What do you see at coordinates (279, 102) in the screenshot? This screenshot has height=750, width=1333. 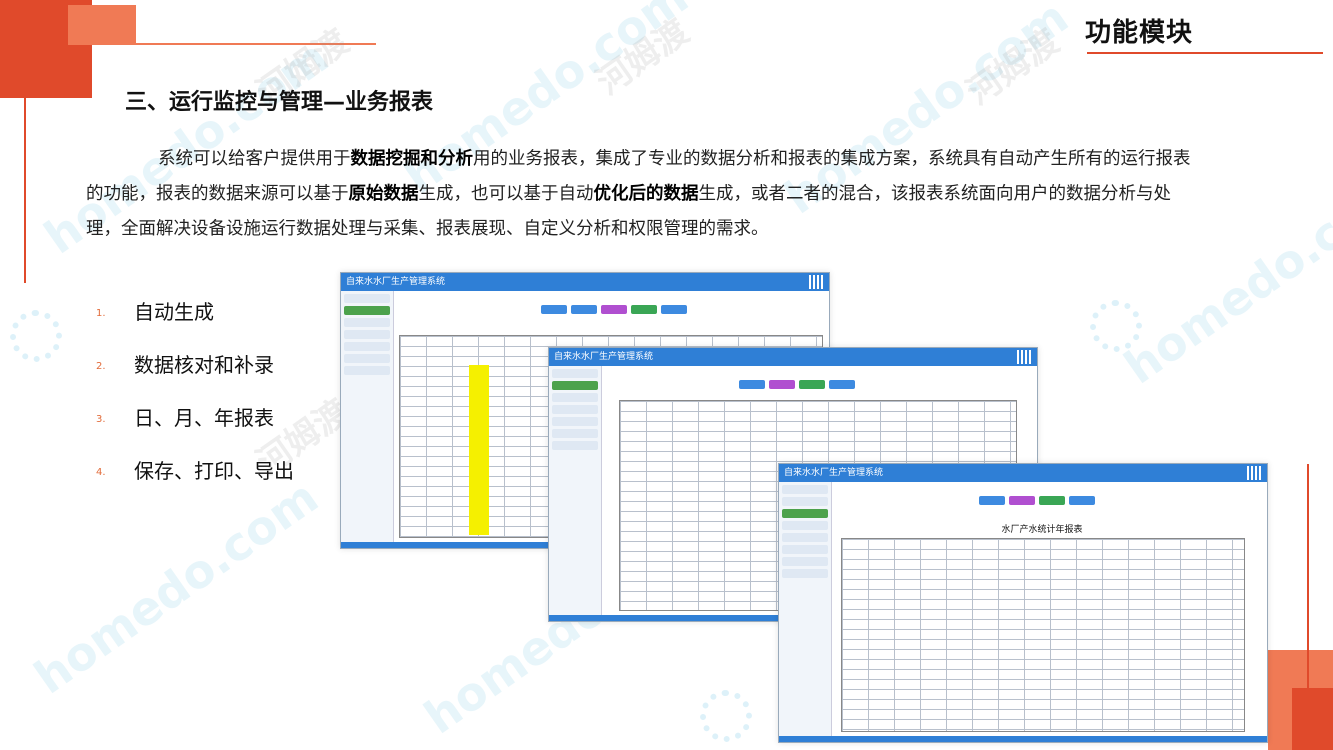 I see `section-title: 三、运行监控与管理—业务报表` at bounding box center [279, 102].